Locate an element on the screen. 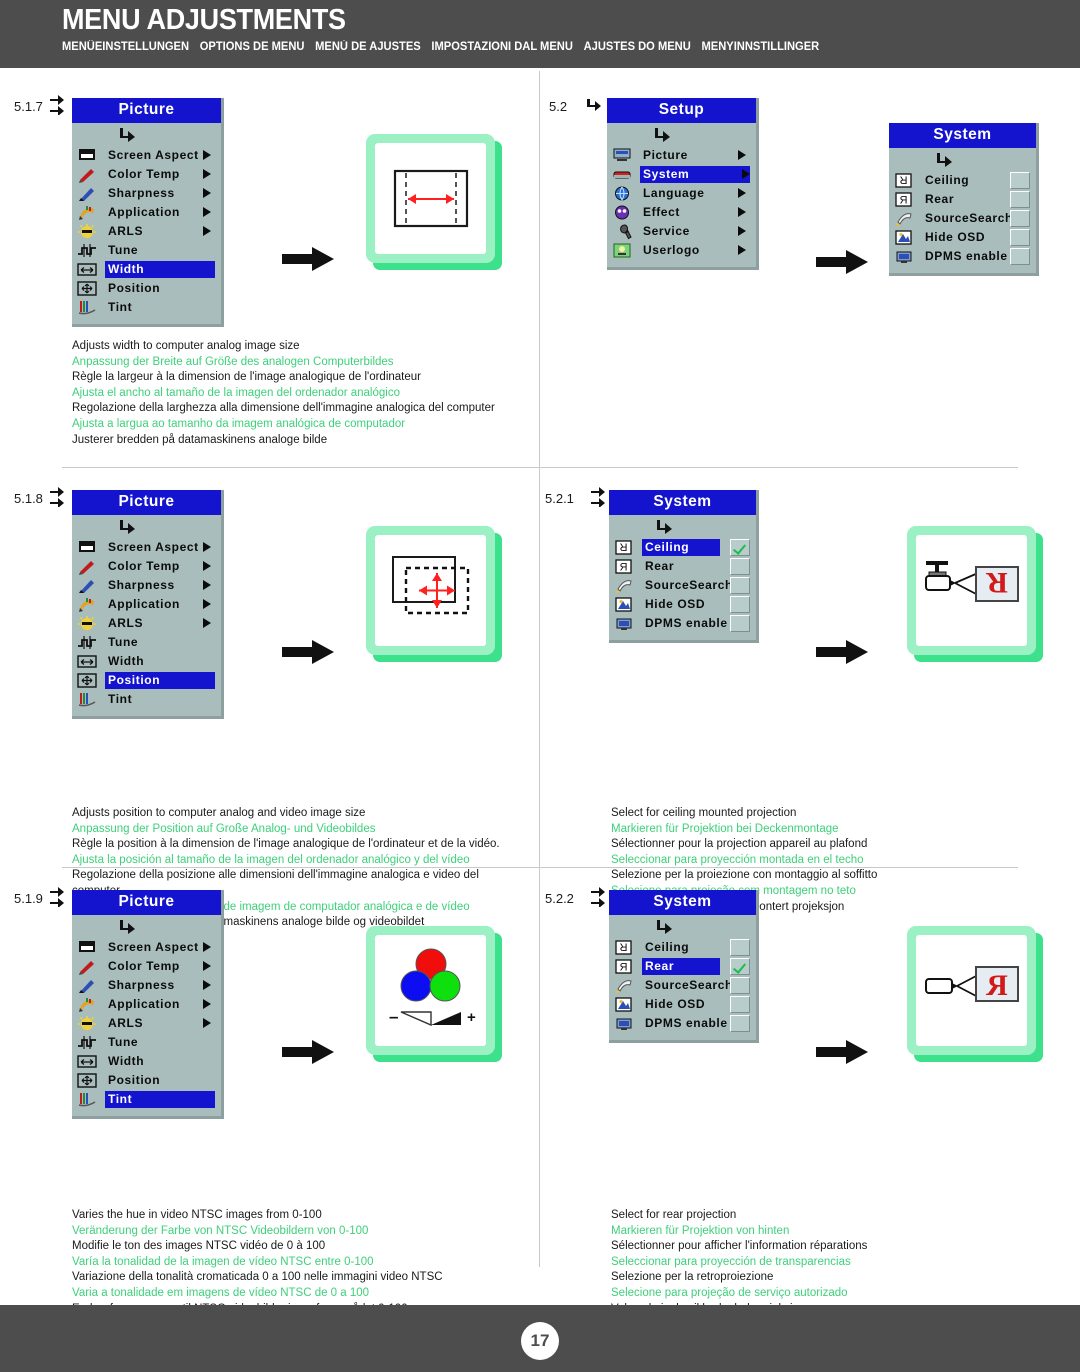 The height and width of the screenshot is (1372, 1080). osd-item-service: Service is located at coordinates (681, 231).